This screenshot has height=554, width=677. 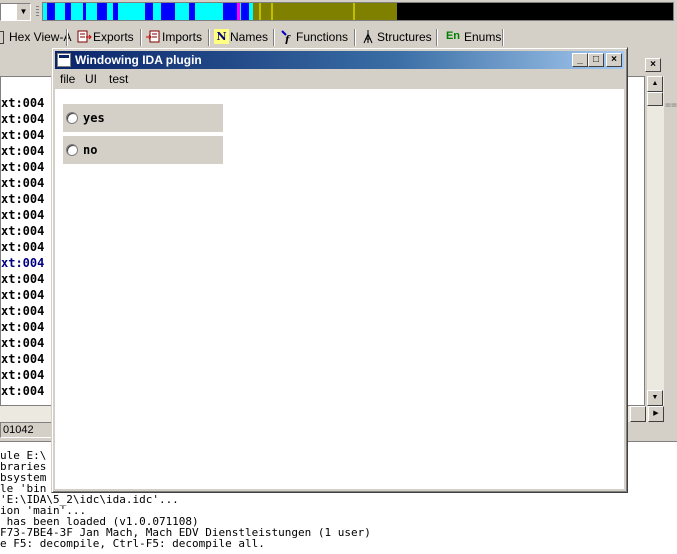 What do you see at coordinates (26, 430) in the screenshot?
I see `address-status: 01042` at bounding box center [26, 430].